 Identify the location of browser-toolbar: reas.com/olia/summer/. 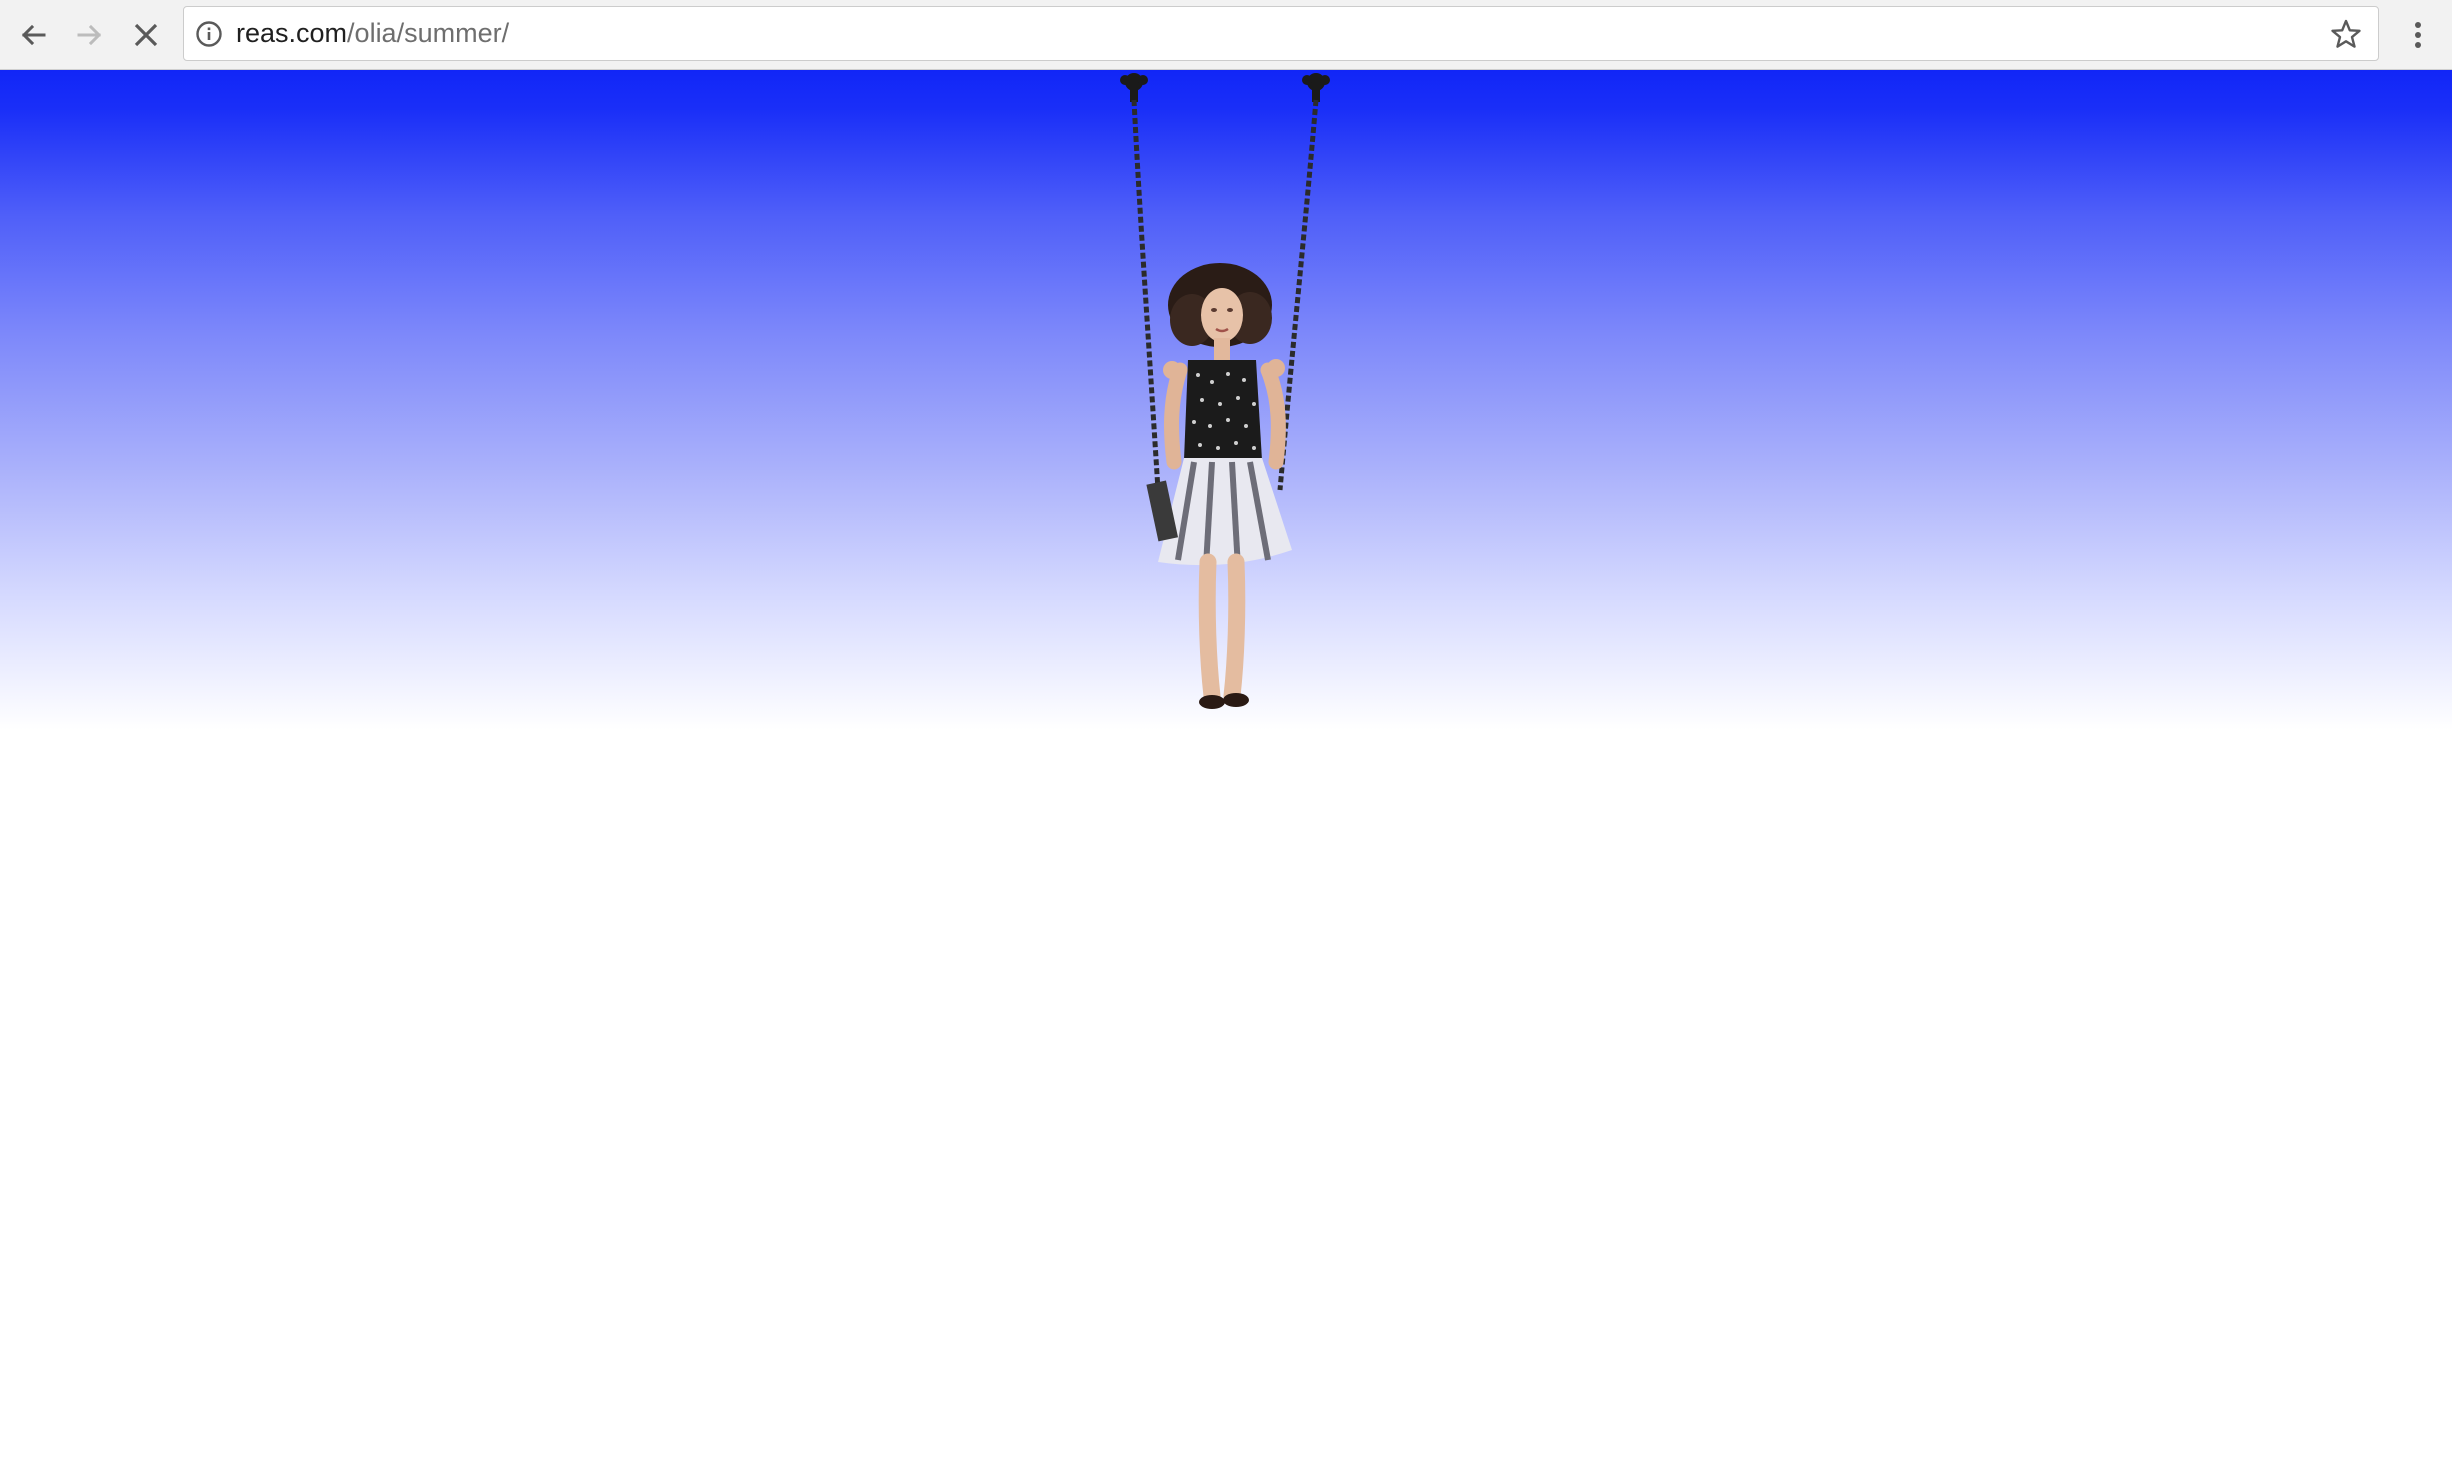
(1226, 35).